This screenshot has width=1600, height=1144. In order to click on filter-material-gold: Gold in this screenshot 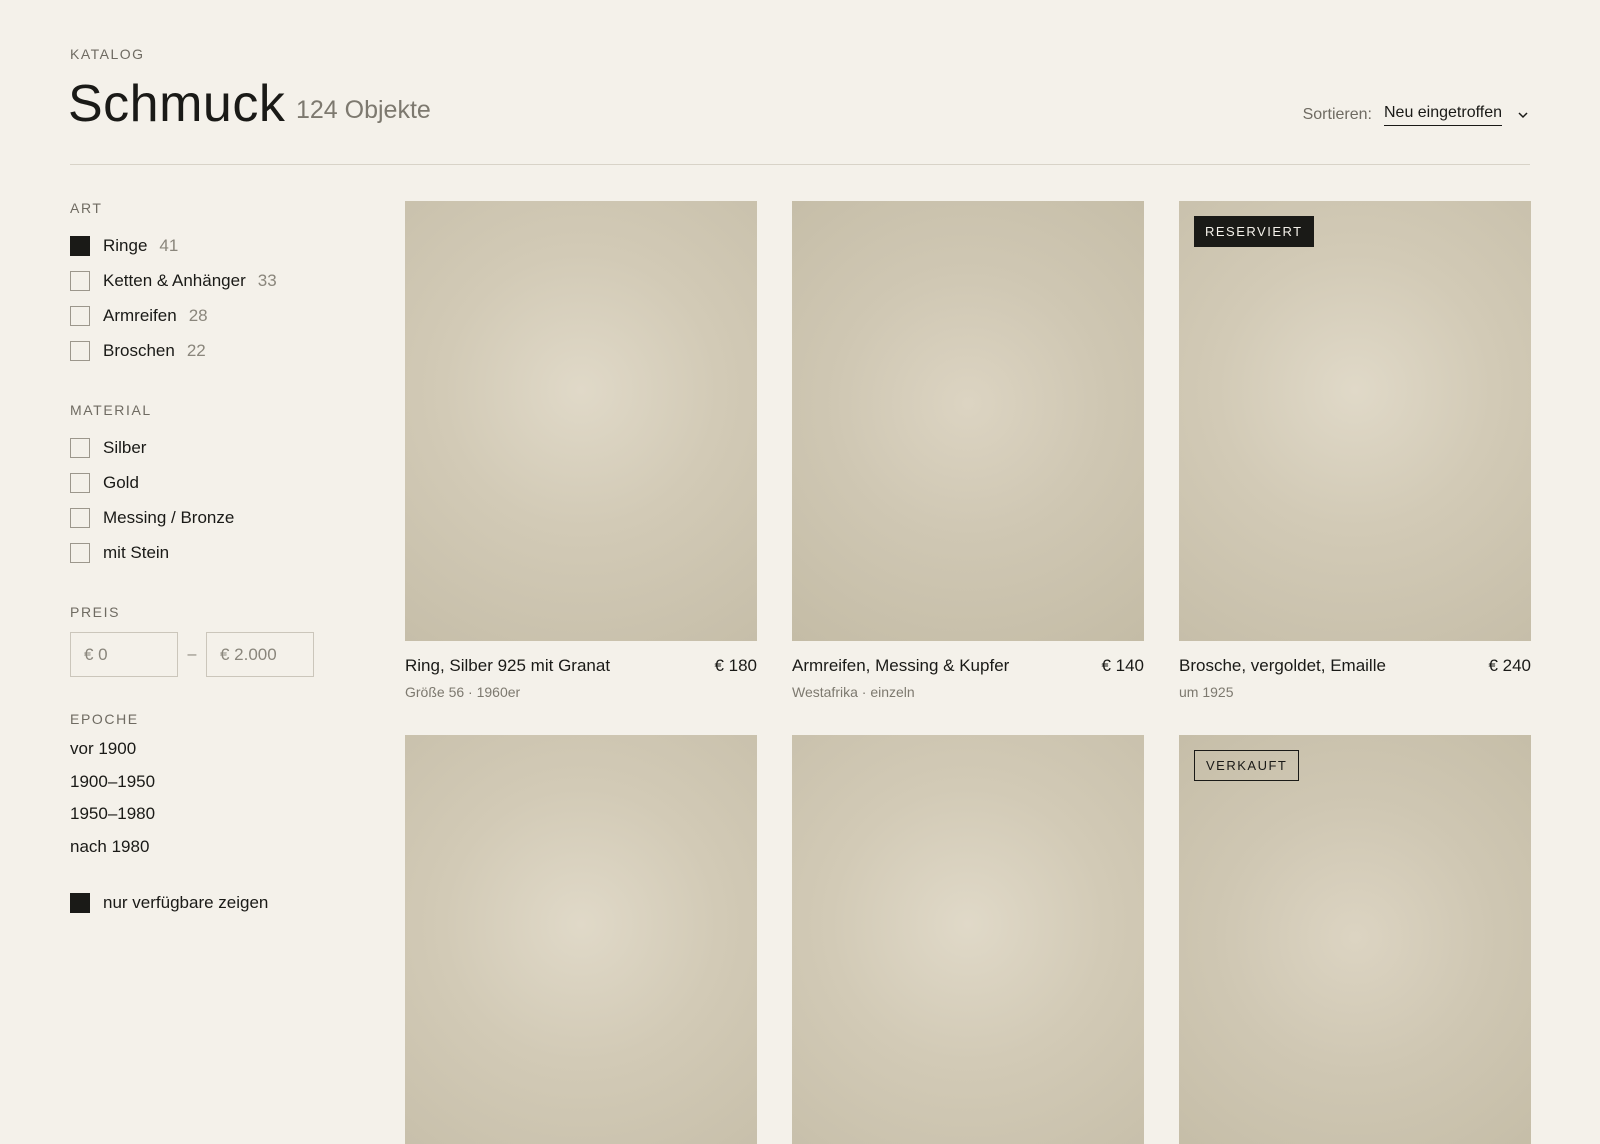, I will do `click(200, 482)`.